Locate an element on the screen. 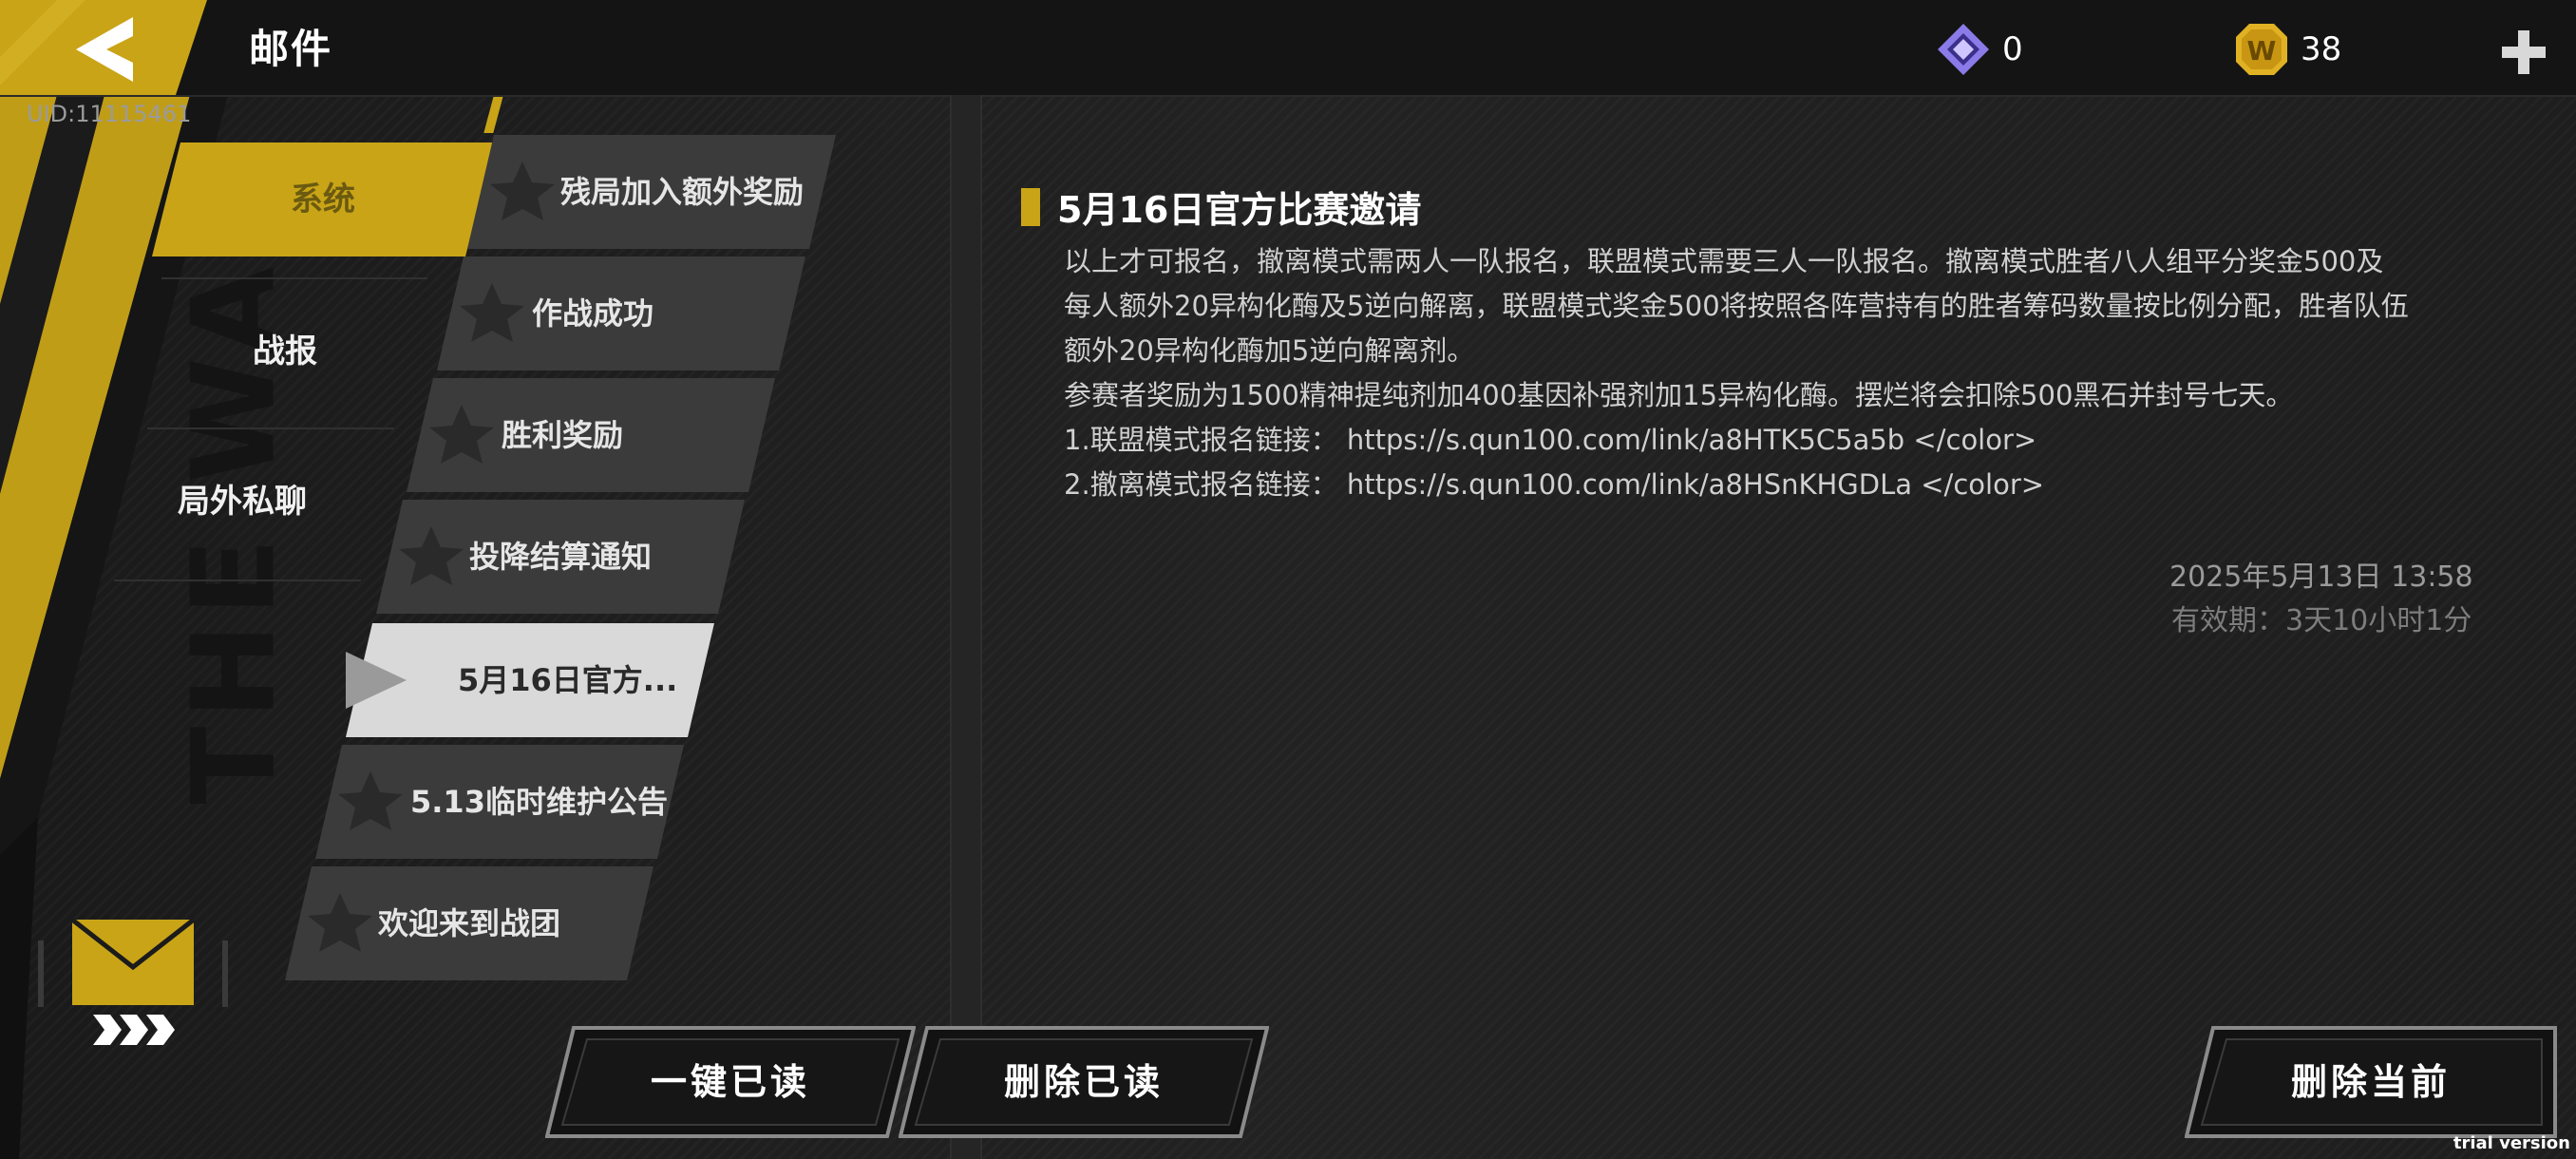 This screenshot has width=2576, height=1159. plus-icon is located at coordinates (2524, 52).